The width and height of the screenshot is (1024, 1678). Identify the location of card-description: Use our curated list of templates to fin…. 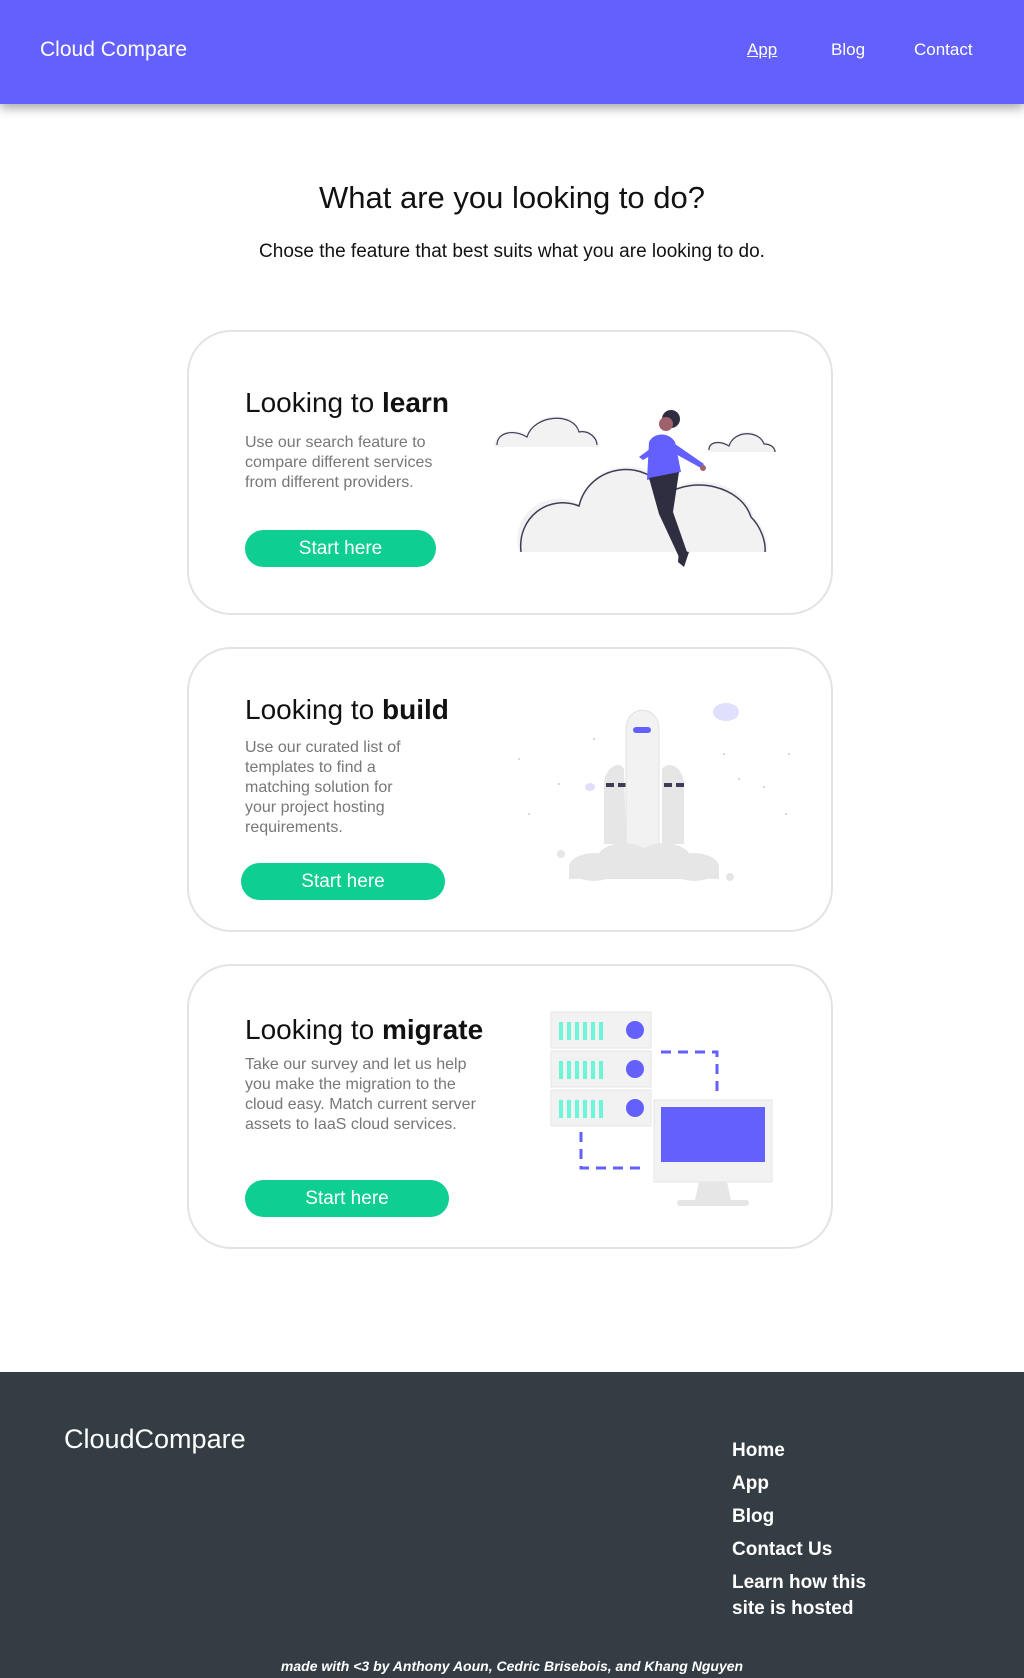
(323, 787).